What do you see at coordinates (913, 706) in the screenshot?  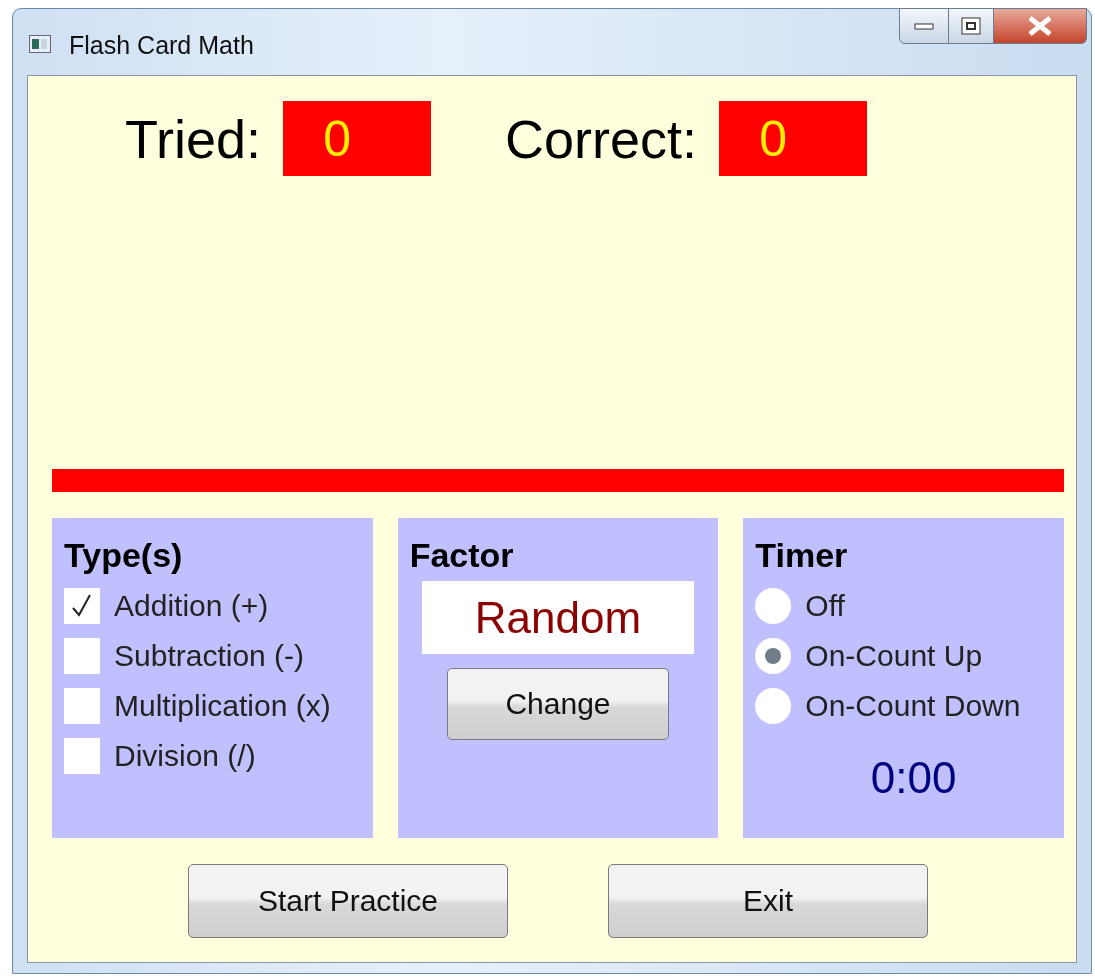 I see `radio-label: On-Count Down` at bounding box center [913, 706].